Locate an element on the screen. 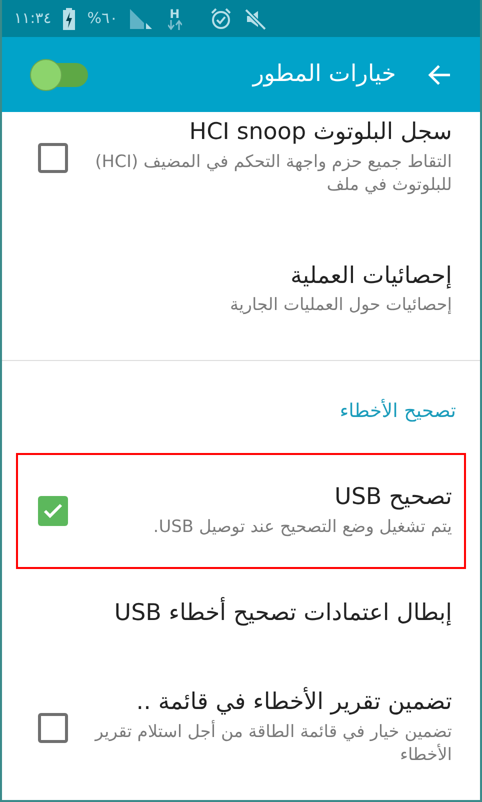 This screenshot has width=482, height=802. setting-title: إبطال اعتمادات تصحيح أخطاء USB is located at coordinates (241, 613).